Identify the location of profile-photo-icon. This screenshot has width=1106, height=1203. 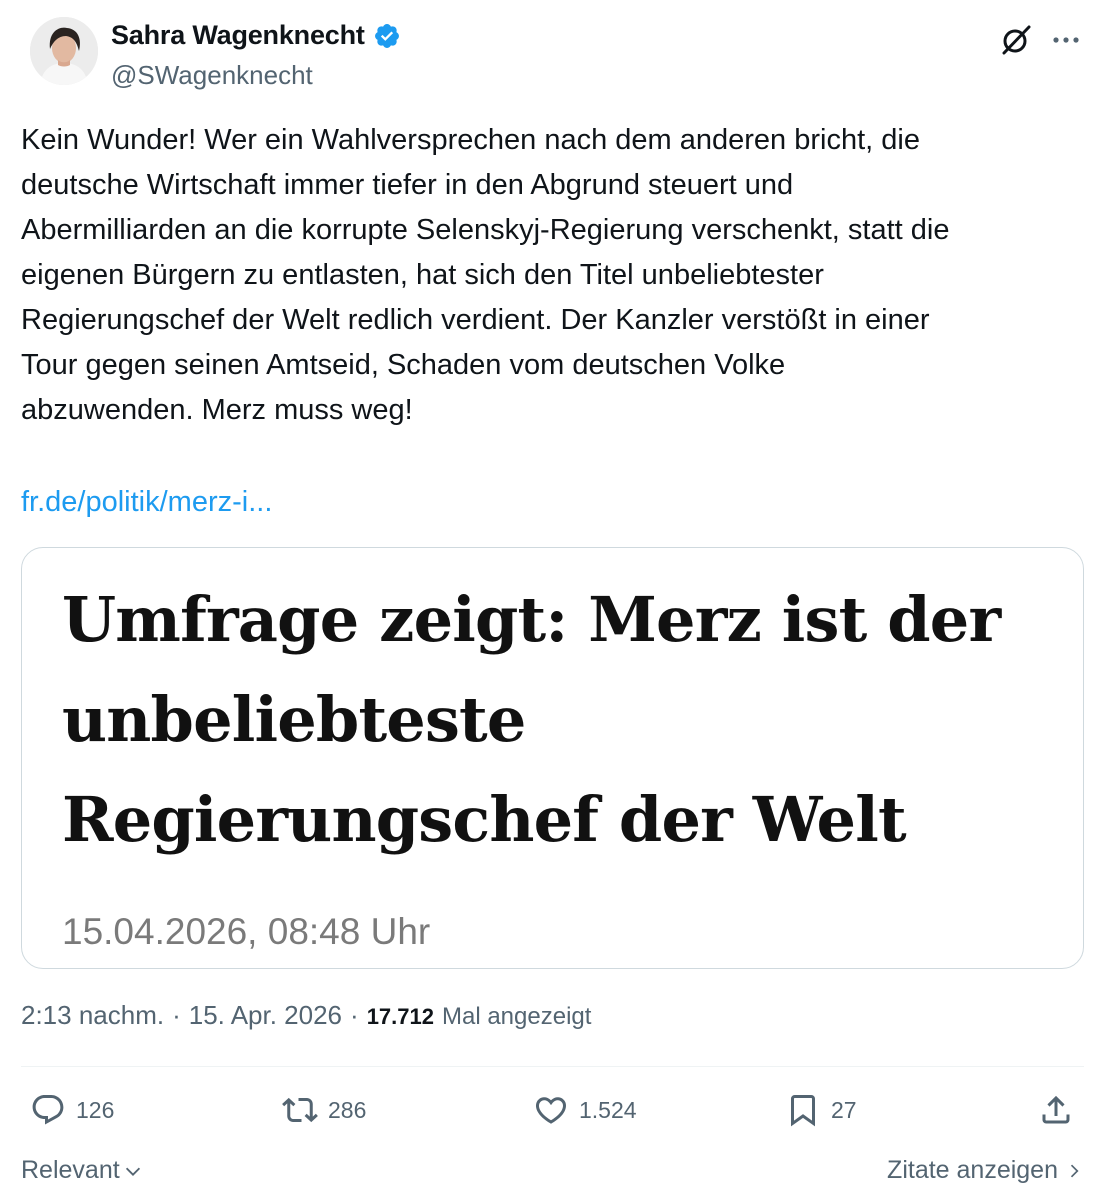
(64, 51).